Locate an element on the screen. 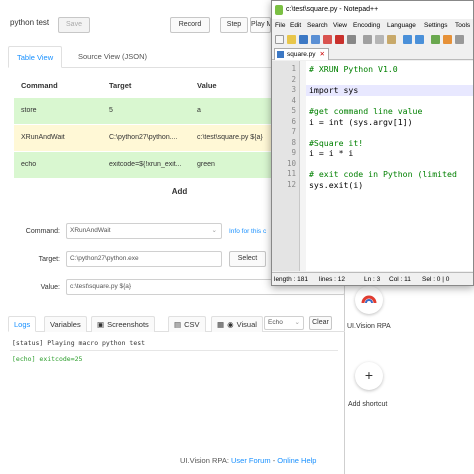  tab-source-view: Source View (JSON) is located at coordinates (112, 57).